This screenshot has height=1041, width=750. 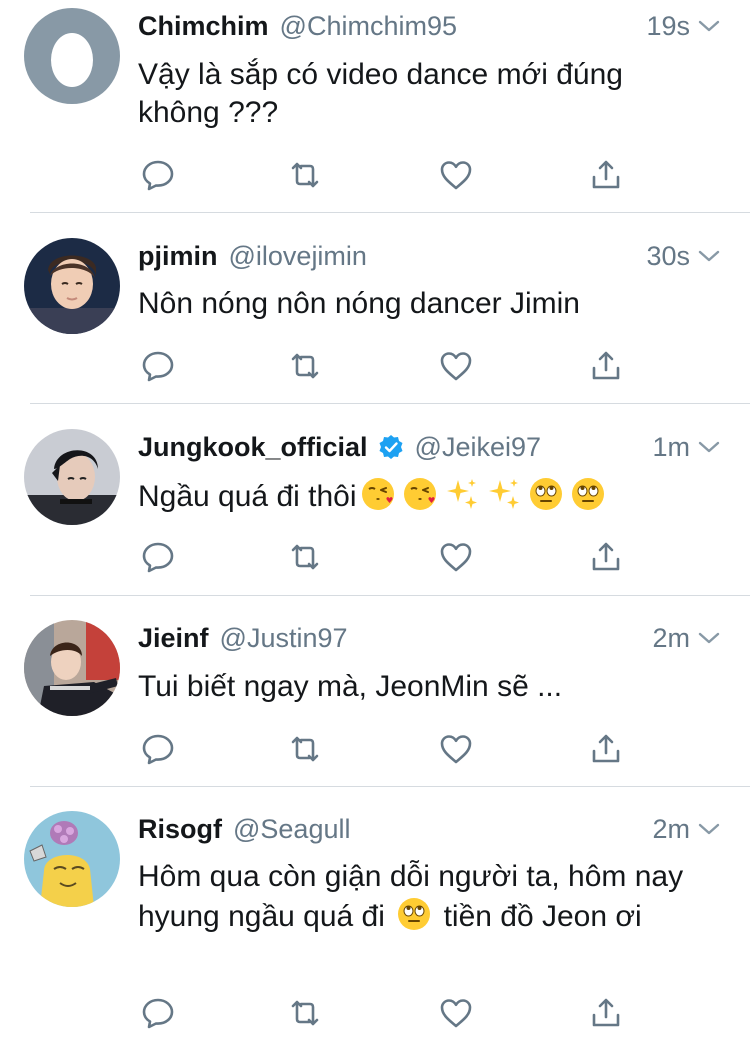 What do you see at coordinates (478, 447) in the screenshot?
I see `author-handle: @Jeikei97` at bounding box center [478, 447].